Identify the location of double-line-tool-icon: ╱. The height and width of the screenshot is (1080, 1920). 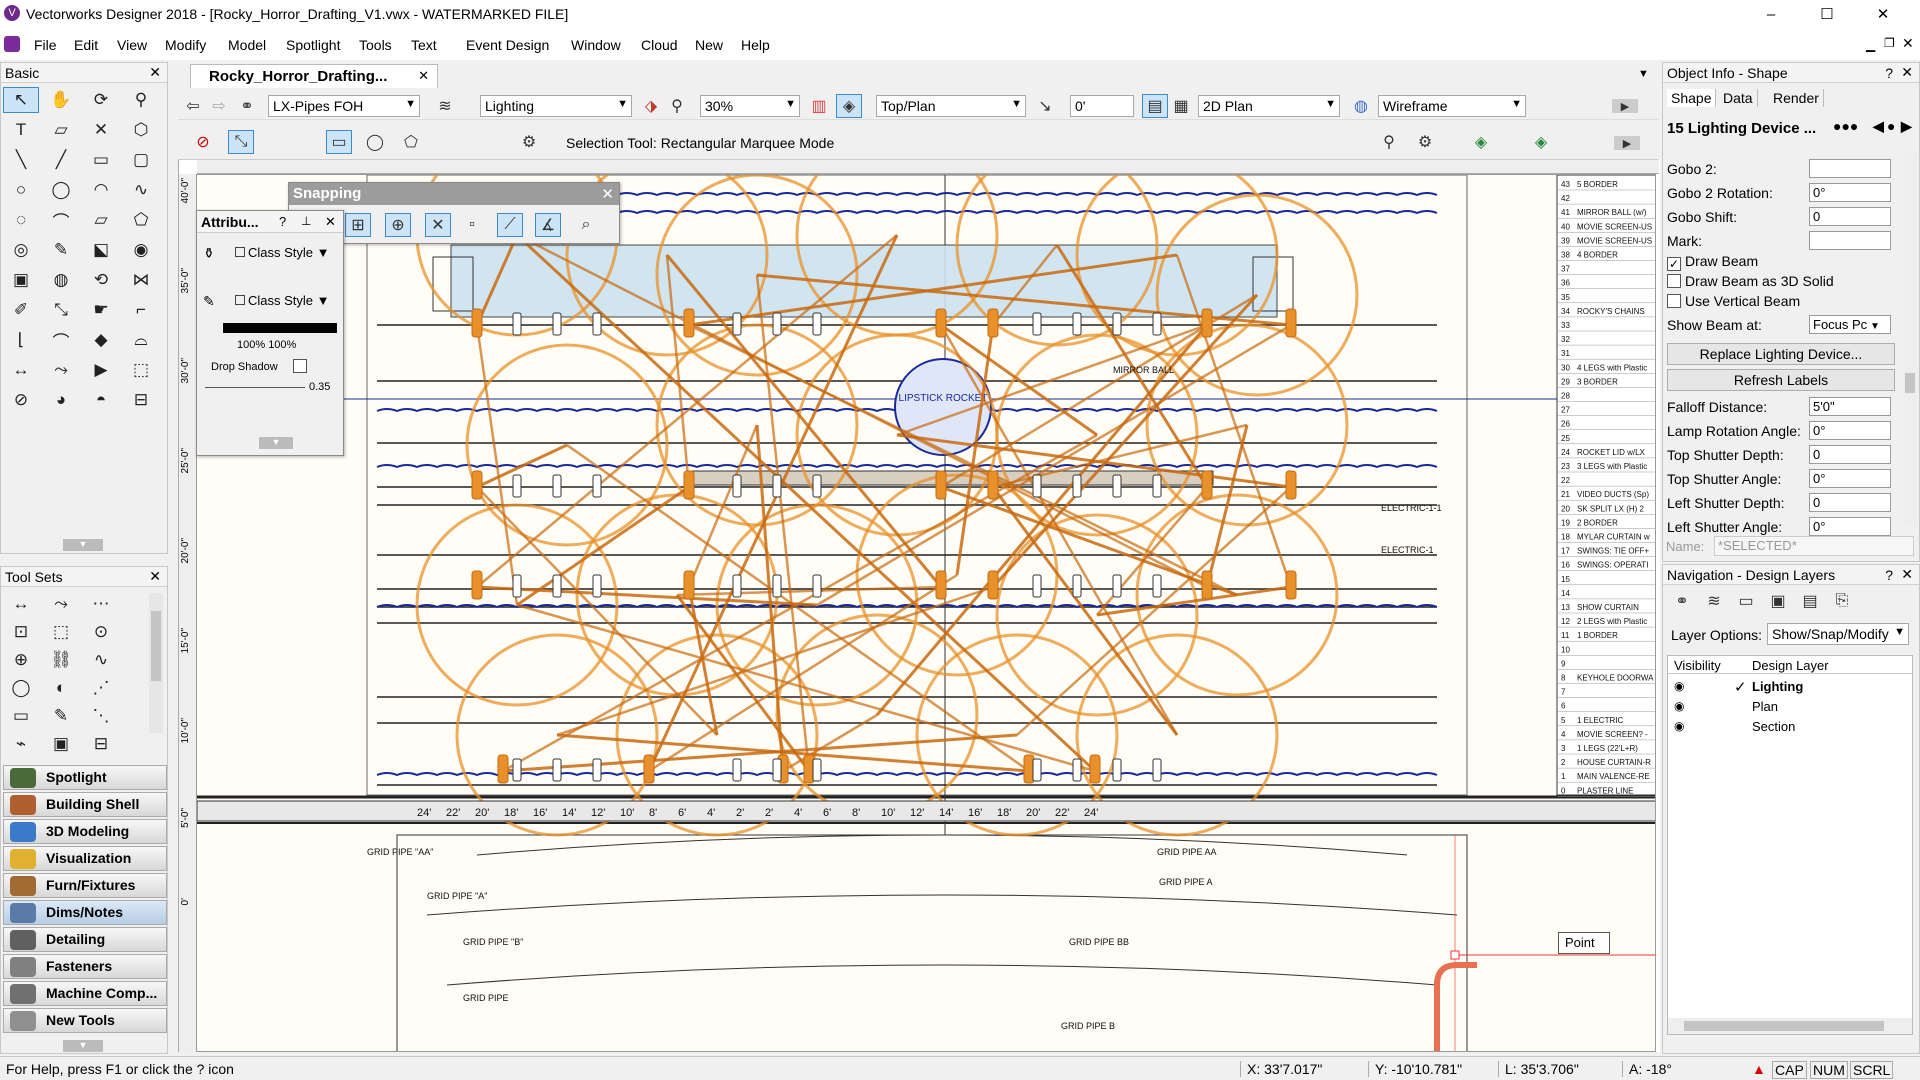
(61, 160).